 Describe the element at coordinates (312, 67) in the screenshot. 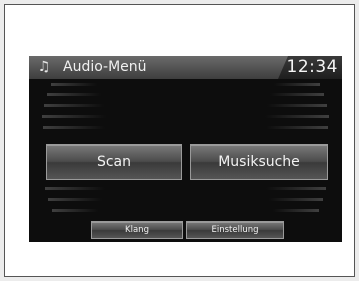

I see `clock: 12:34` at that location.